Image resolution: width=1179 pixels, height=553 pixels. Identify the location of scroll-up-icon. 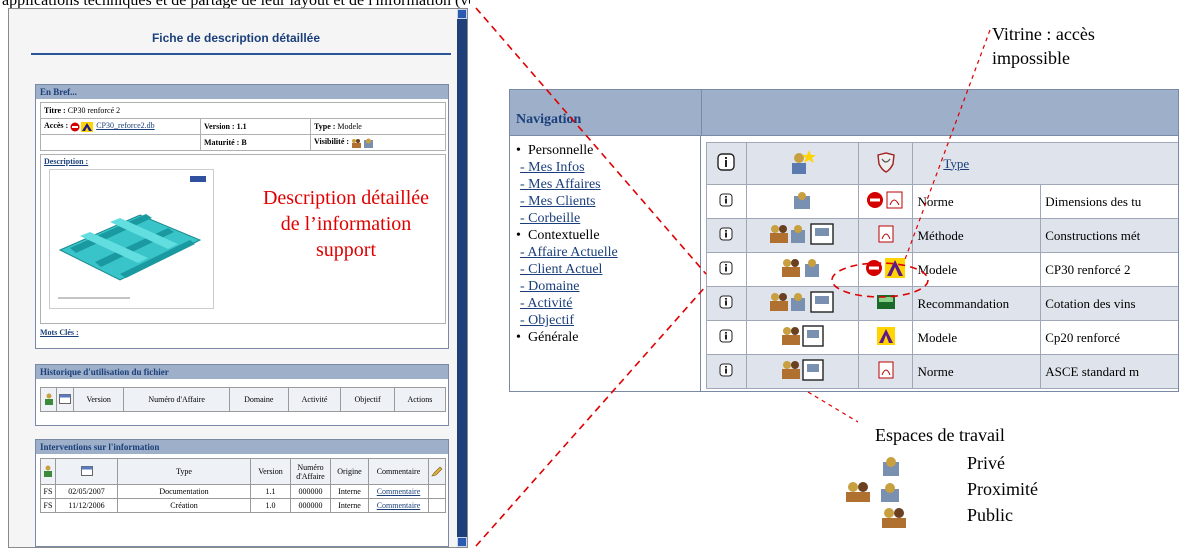
(462, 14).